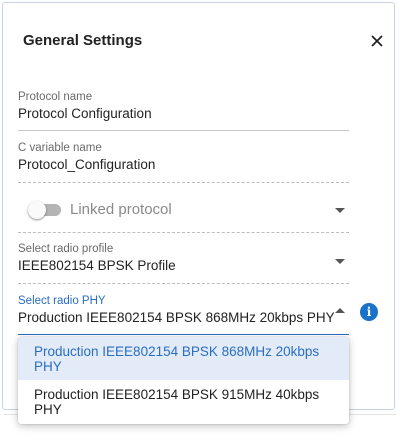 The image size is (400, 437). Describe the element at coordinates (183, 232) in the screenshot. I see `linked-protocol-underline` at that location.